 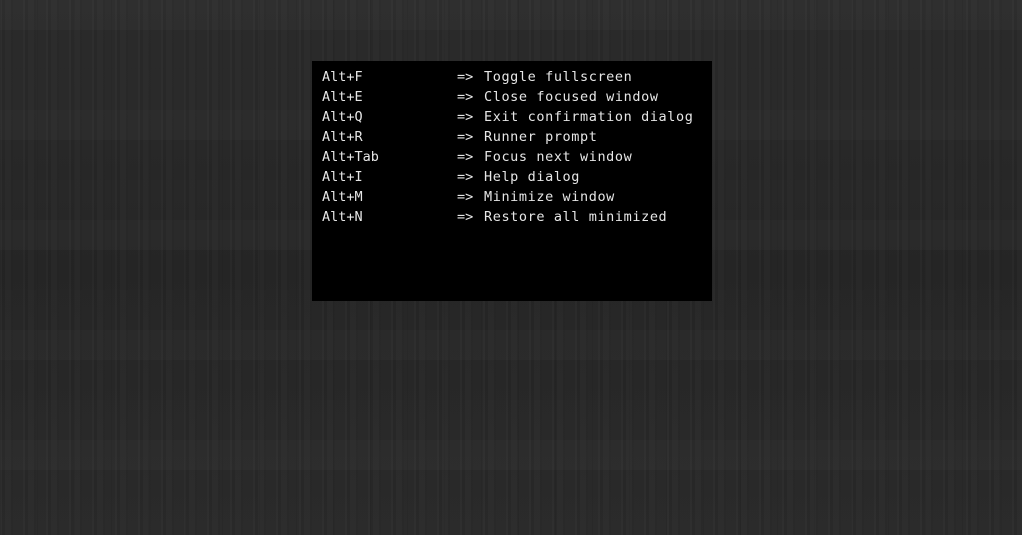 I want to click on shortcut-row-minimize: Alt+M => Minimize window, so click(x=517, y=197).